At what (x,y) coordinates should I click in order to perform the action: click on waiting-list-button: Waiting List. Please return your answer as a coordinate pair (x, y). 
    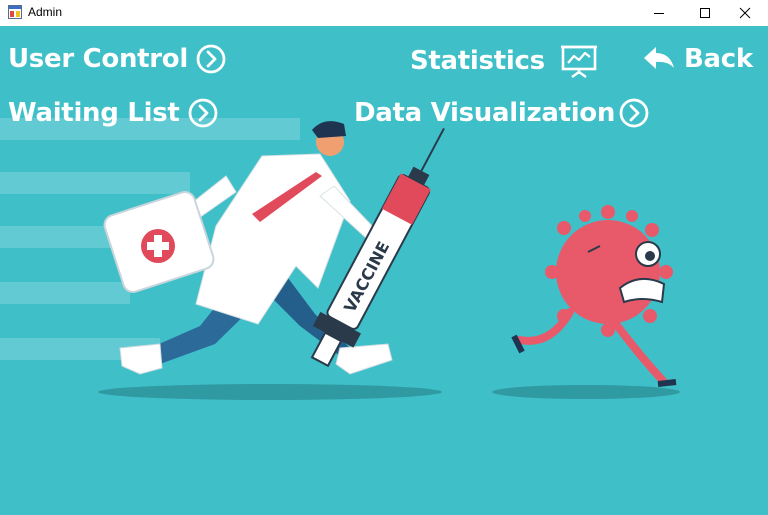
    Looking at the image, I should click on (113, 113).